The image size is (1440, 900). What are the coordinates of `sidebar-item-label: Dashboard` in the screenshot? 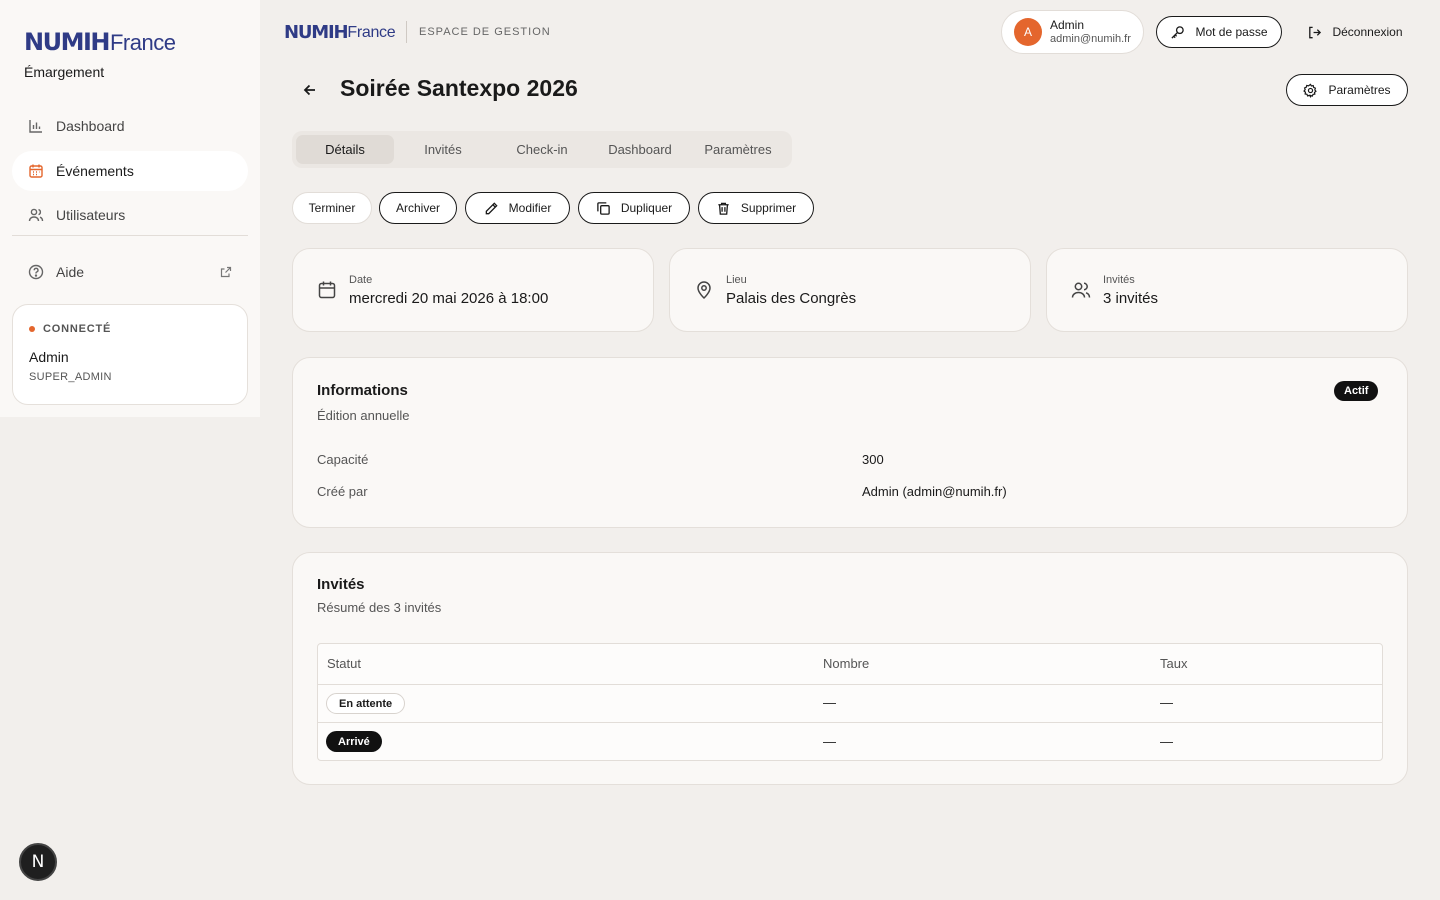 It's located at (90, 126).